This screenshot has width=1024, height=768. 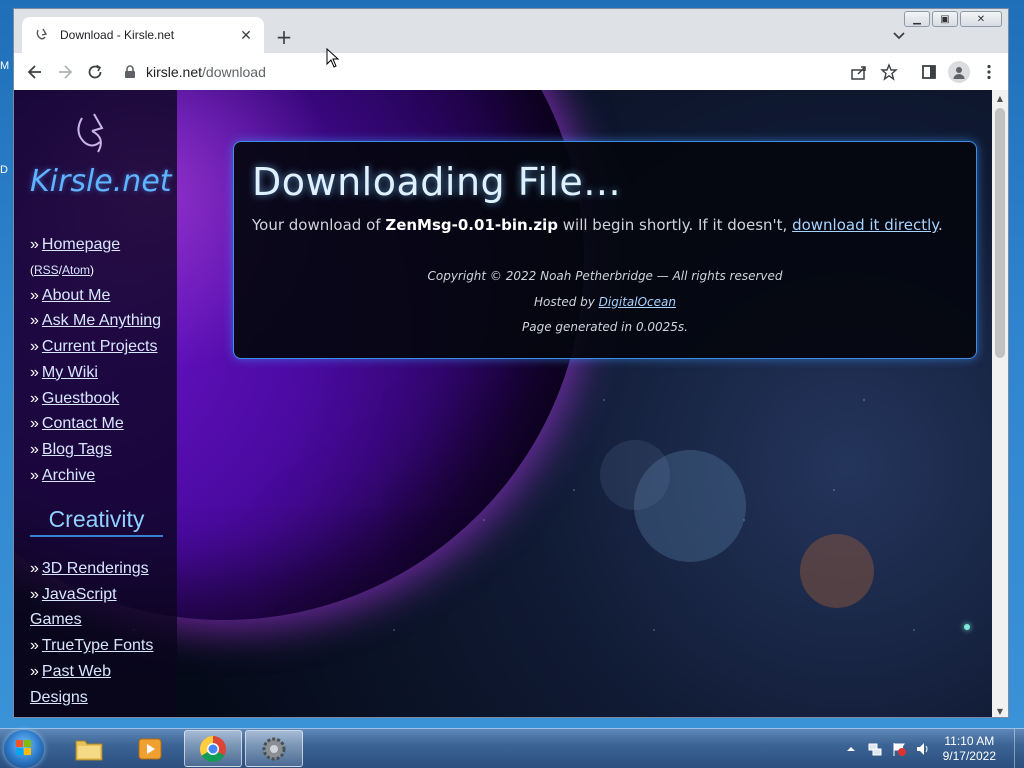 I want to click on side-panel-button, so click(x=929, y=72).